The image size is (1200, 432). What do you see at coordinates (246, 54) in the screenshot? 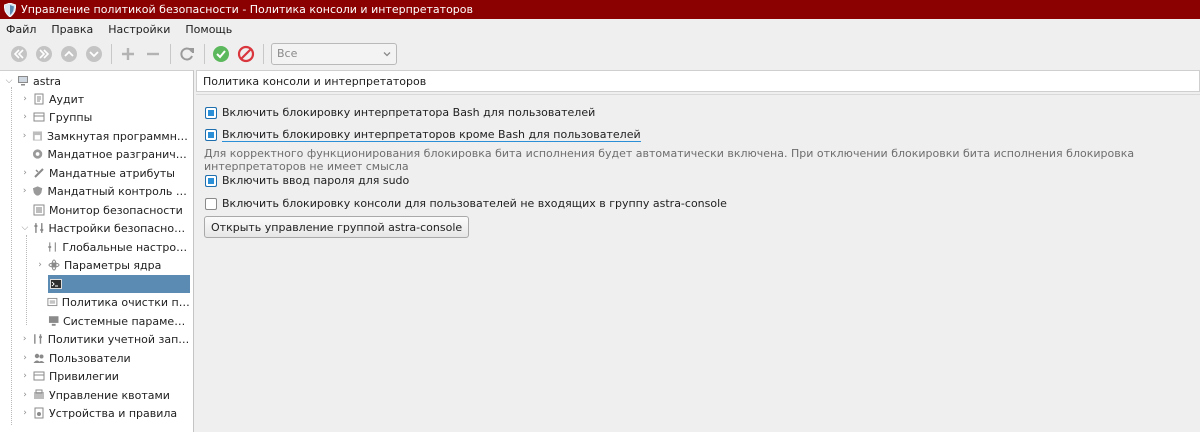
I see `cancel-button` at bounding box center [246, 54].